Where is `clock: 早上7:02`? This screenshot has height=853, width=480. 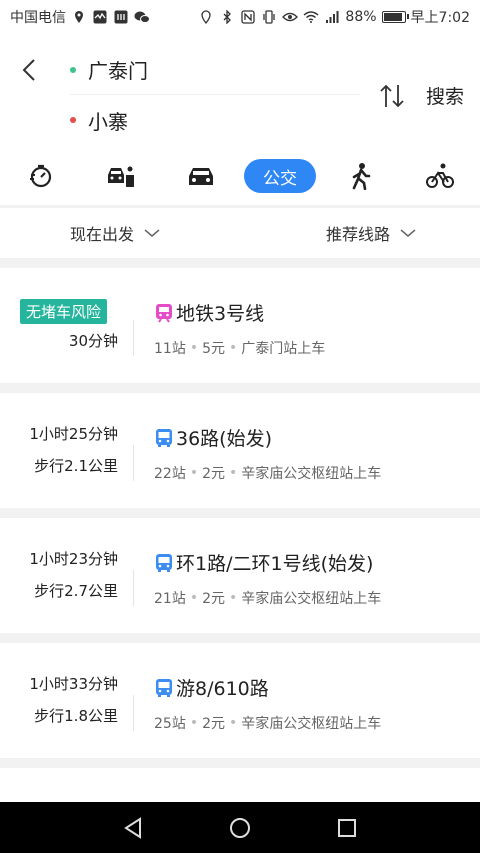
clock: 早上7:02 is located at coordinates (440, 18).